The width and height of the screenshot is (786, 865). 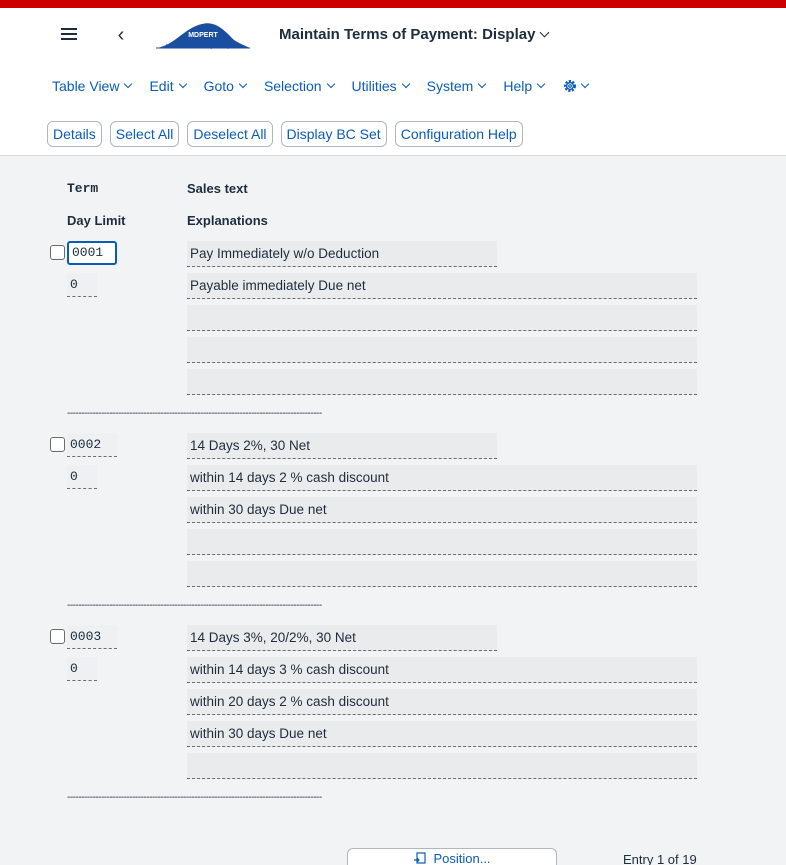 I want to click on sales-text-field: 14 Days 2%, 30 Net, so click(x=342, y=446).